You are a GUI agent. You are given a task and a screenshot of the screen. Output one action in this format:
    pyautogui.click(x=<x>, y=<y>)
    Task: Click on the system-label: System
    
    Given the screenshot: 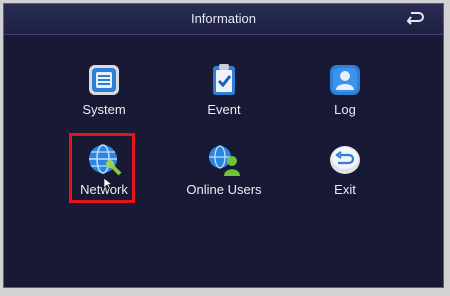 What is the action you would take?
    pyautogui.click(x=104, y=109)
    